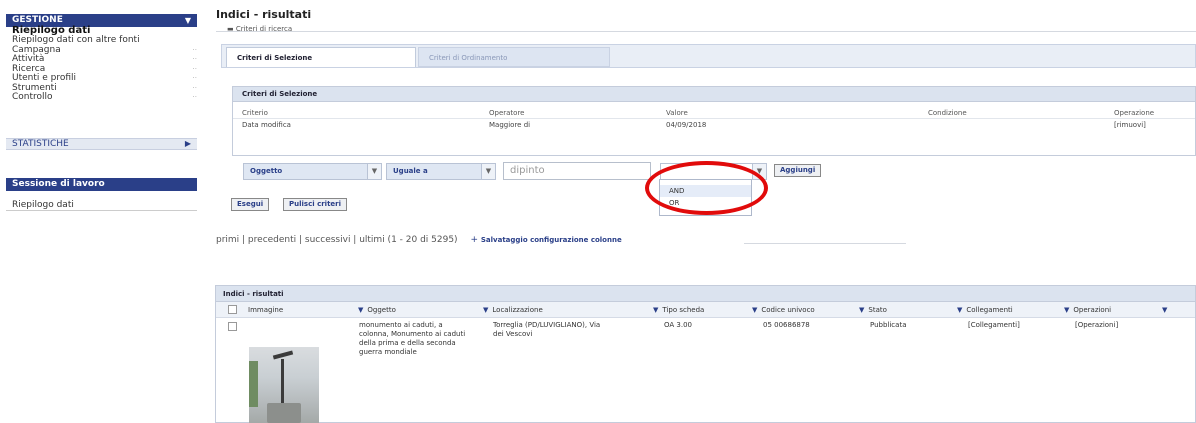  I want to click on sidebar-item-label: Ricerca, so click(29, 68).